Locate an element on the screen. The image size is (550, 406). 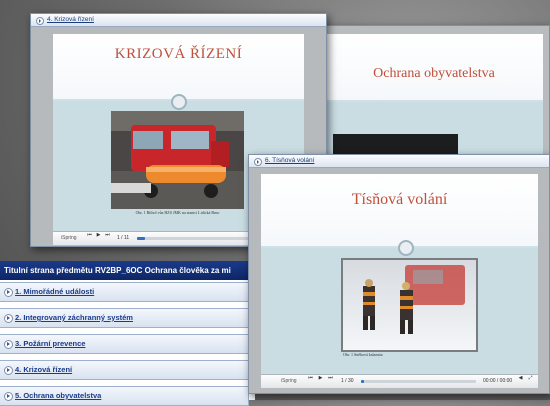
window-titlebar: 6. Tísňová volání is located at coordinates (399, 161).